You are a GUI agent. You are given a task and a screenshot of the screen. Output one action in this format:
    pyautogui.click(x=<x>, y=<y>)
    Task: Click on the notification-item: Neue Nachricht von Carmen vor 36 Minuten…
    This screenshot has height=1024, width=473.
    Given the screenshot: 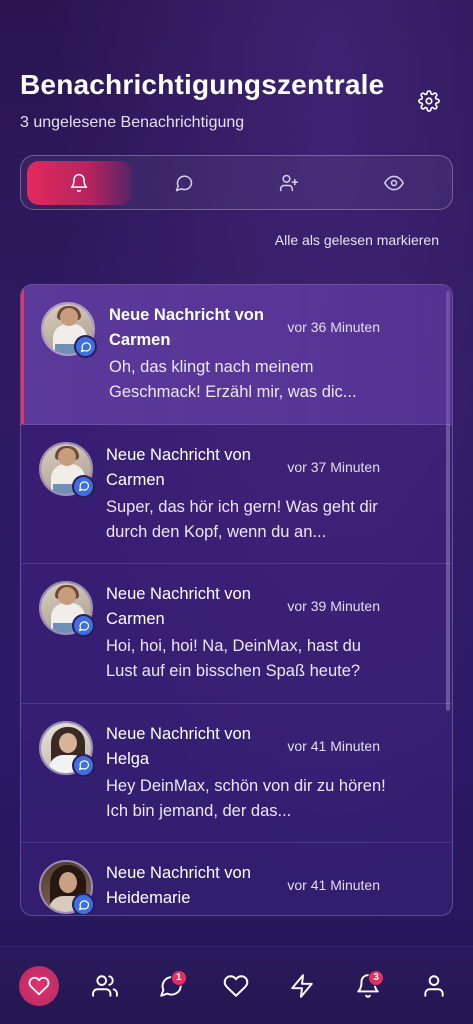 What is the action you would take?
    pyautogui.click(x=236, y=355)
    